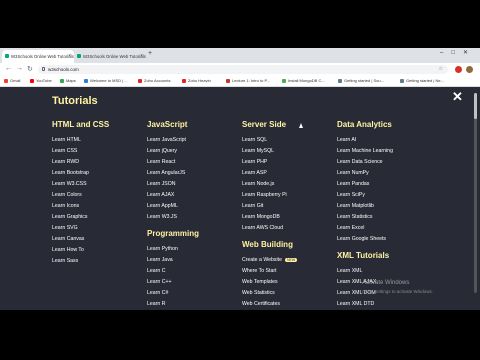  Describe the element at coordinates (364, 124) in the screenshot. I see `section-heading: Data Analytics` at that location.